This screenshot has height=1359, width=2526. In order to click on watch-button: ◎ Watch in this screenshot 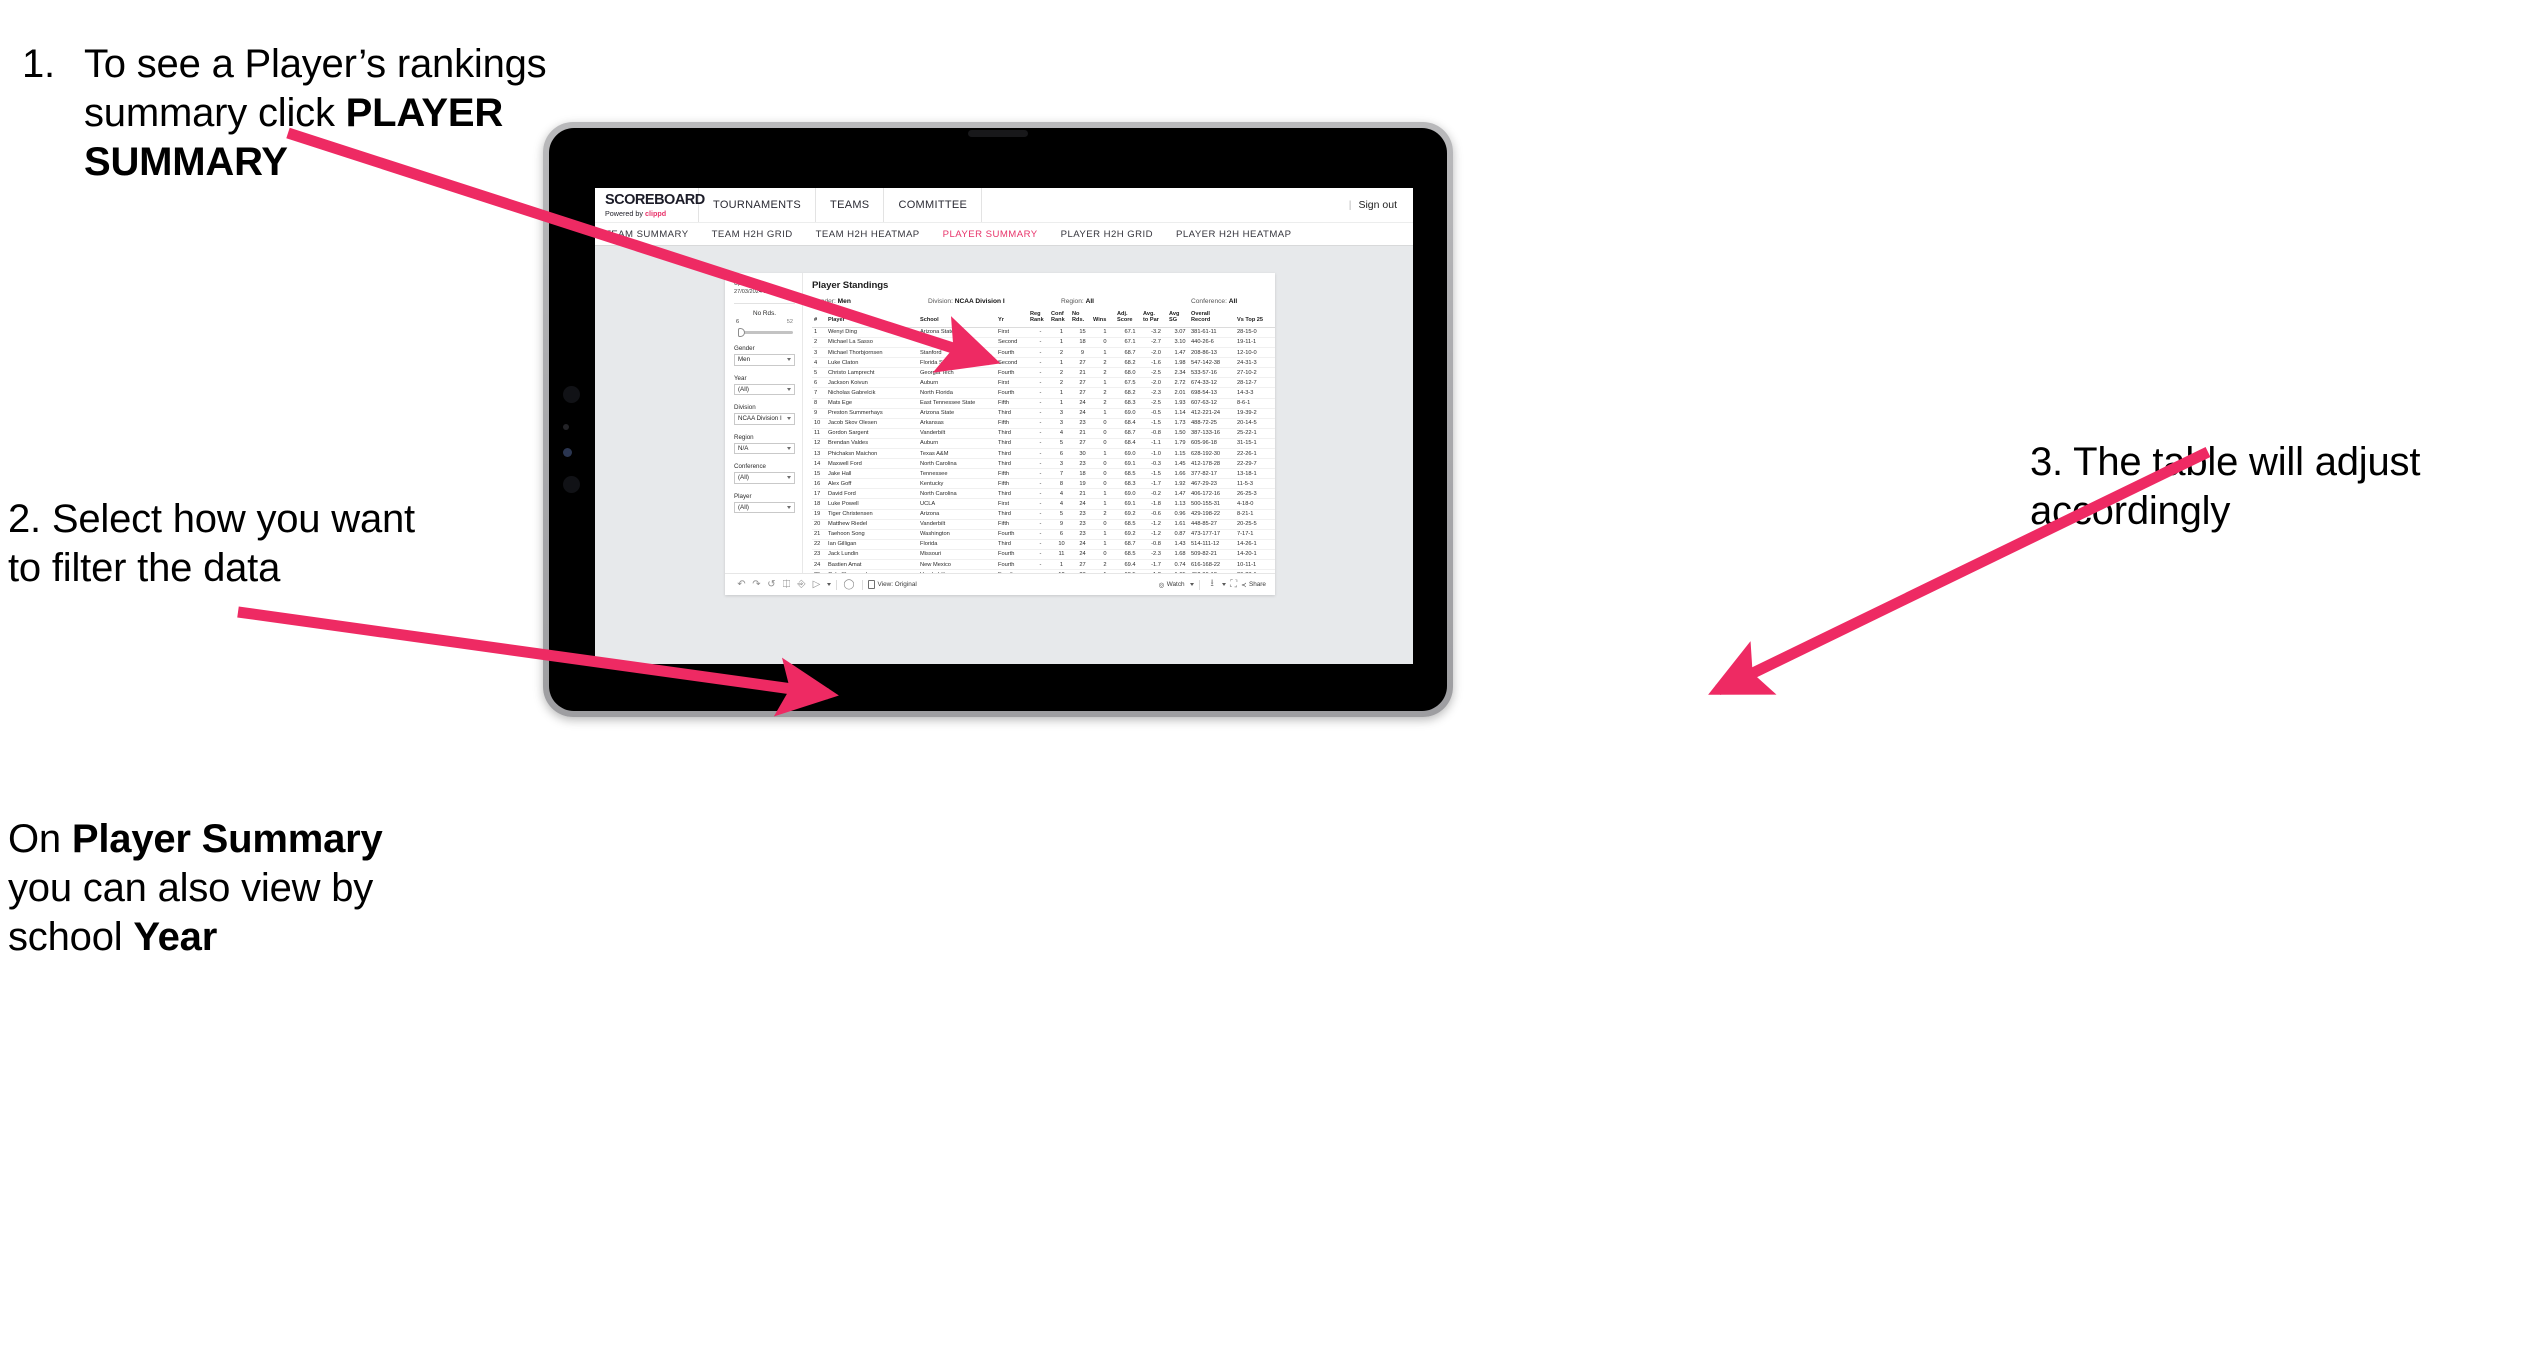, I will do `click(1176, 585)`.